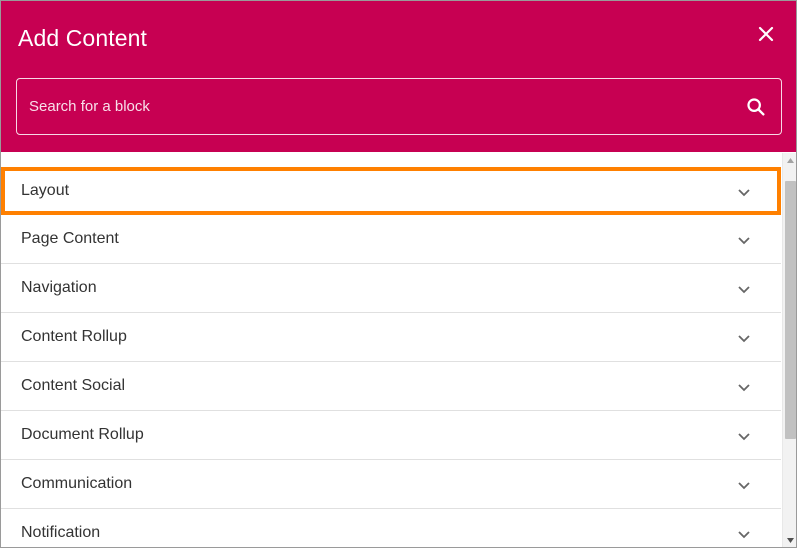  What do you see at coordinates (391, 386) in the screenshot?
I see `category-content-social: Content Social` at bounding box center [391, 386].